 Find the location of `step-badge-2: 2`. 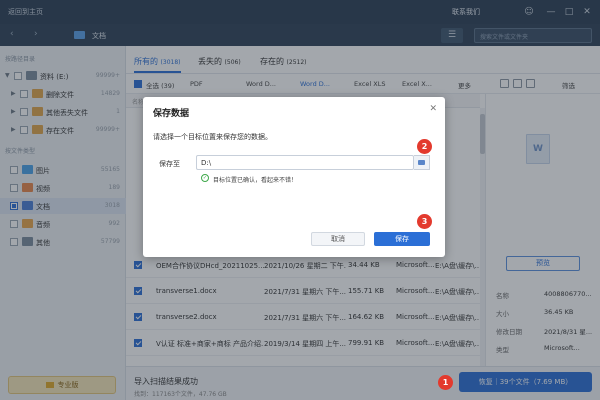

step-badge-2: 2 is located at coordinates (424, 146).